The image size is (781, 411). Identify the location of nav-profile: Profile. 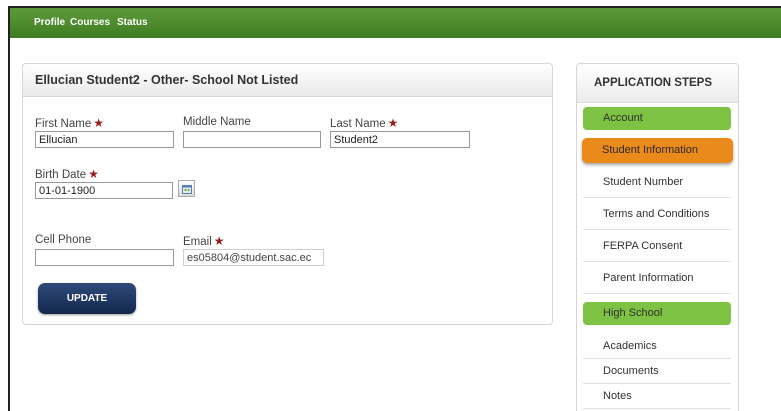
(49, 22).